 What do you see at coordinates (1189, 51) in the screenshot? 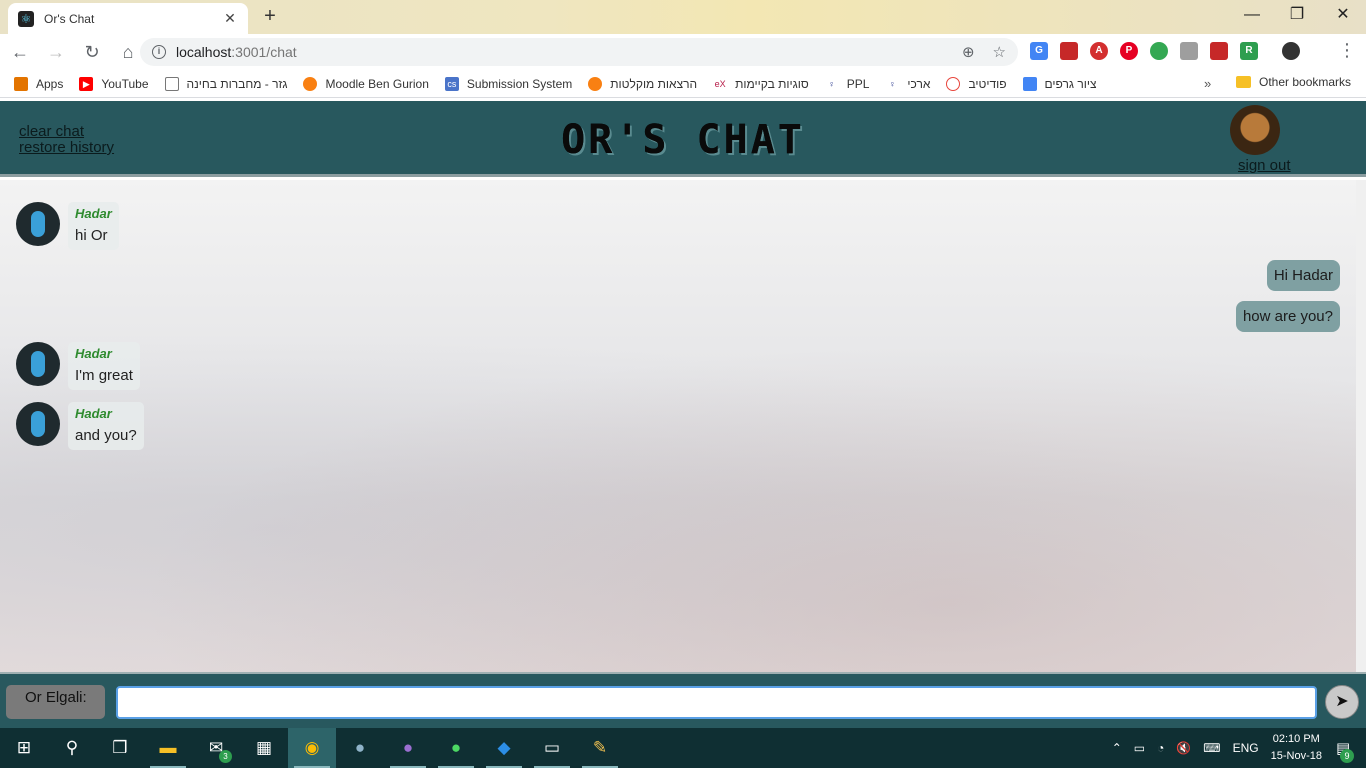
I see `misc-extension-icon` at bounding box center [1189, 51].